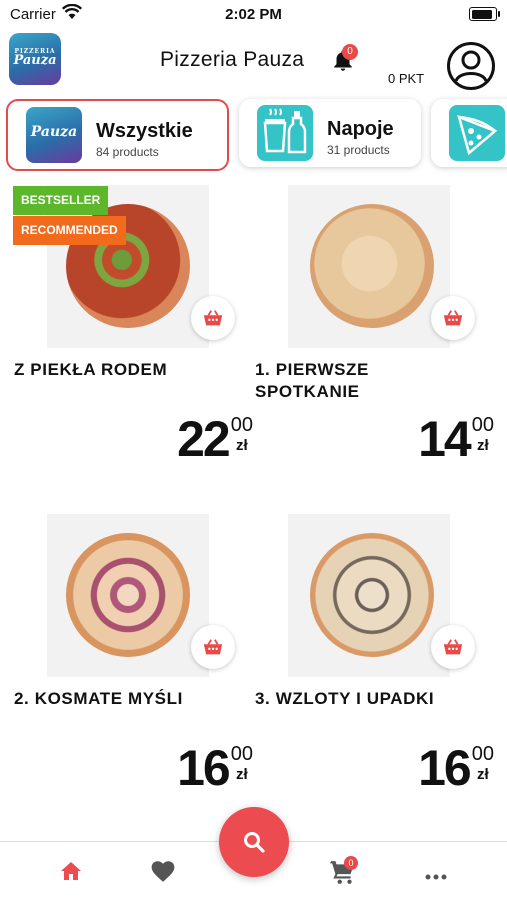 This screenshot has height=901, width=507. What do you see at coordinates (406, 78) in the screenshot?
I see `points-label: 0 PKT` at bounding box center [406, 78].